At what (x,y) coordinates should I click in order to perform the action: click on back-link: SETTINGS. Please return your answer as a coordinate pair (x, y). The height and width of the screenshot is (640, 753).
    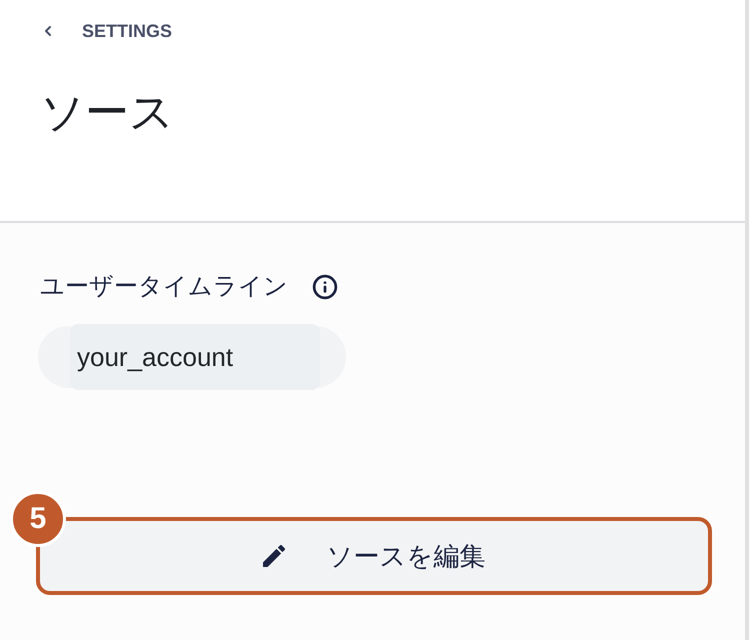
    Looking at the image, I should click on (106, 31).